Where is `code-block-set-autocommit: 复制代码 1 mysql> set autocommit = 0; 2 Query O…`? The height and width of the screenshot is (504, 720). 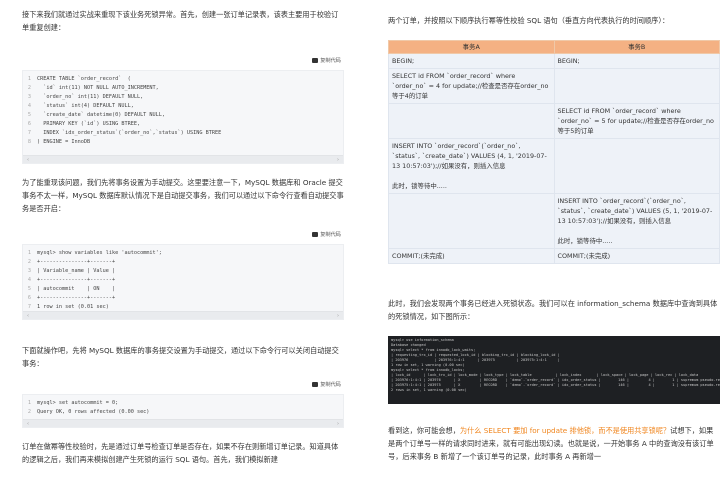 code-block-set-autocommit: 复制代码 1 mysql> set autocommit = 0; 2 Query O… is located at coordinates (183, 405).